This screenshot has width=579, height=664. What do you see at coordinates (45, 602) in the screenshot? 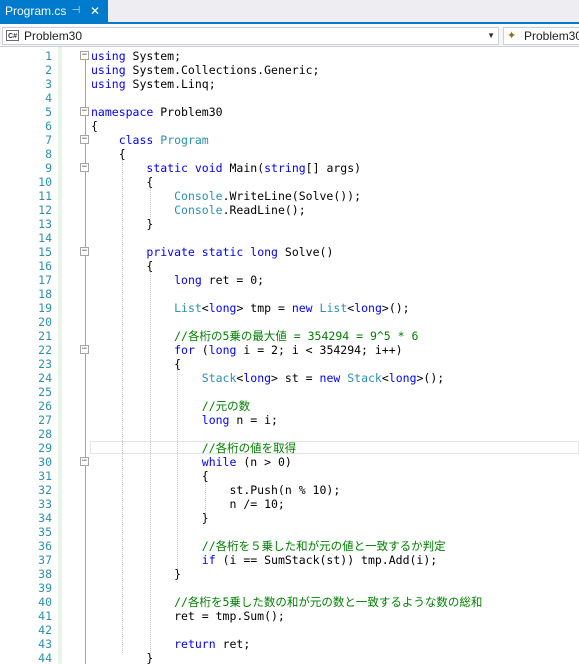
I see `line-number: 40` at bounding box center [45, 602].